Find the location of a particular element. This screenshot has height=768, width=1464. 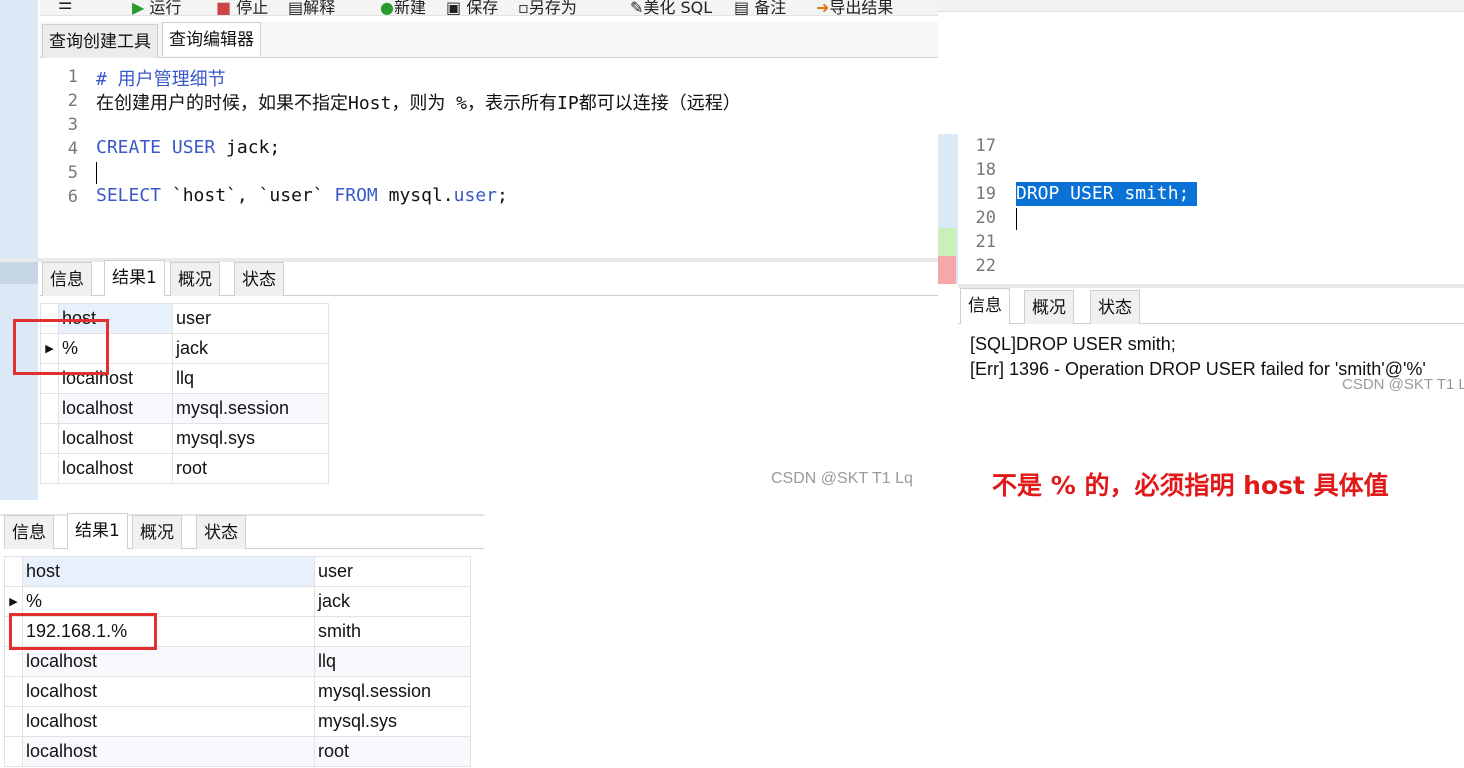

left-gutter-strip is located at coordinates (19, 250).